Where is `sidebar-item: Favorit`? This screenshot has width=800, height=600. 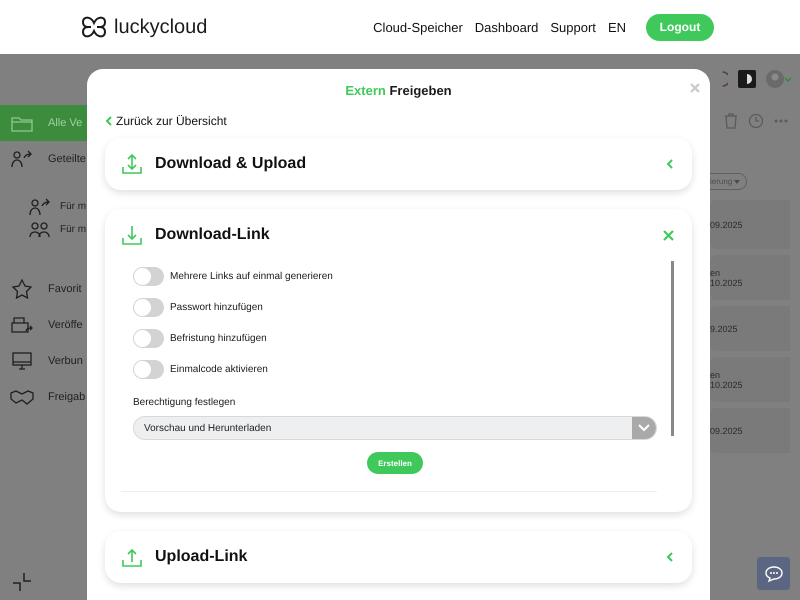
sidebar-item: Favorit is located at coordinates (43, 289).